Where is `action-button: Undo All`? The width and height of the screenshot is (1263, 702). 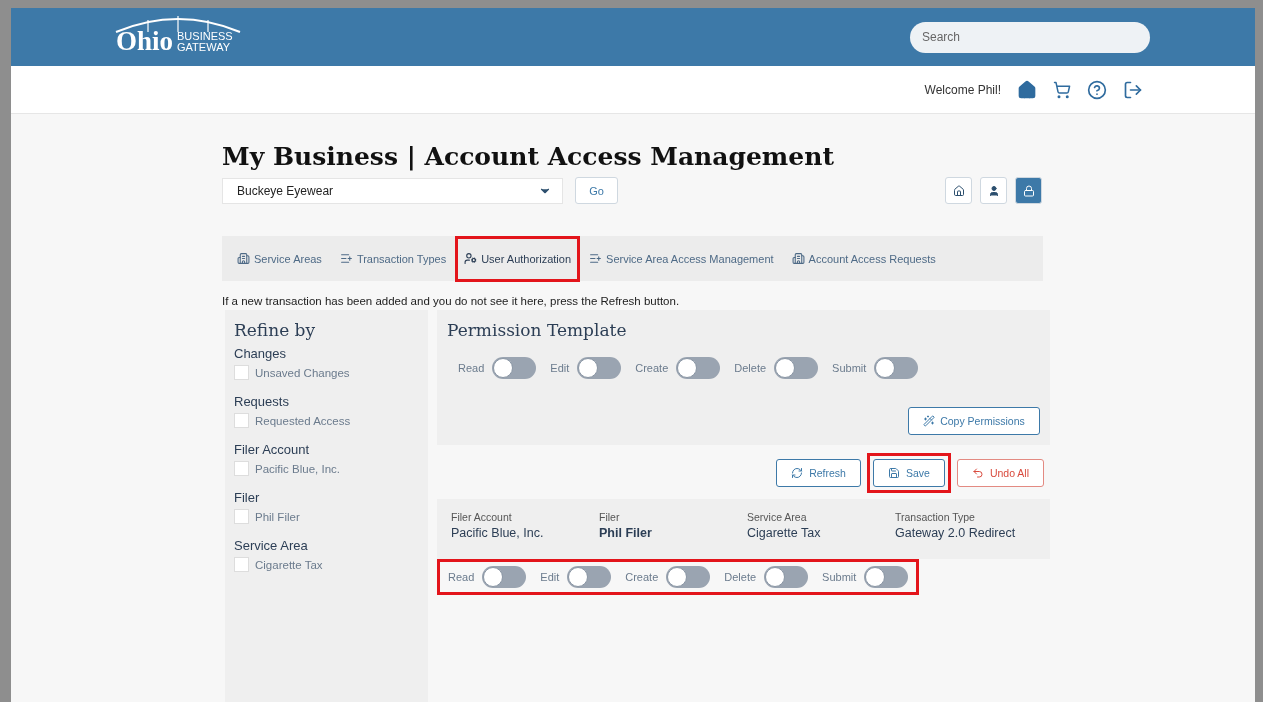
action-button: Undo All is located at coordinates (1000, 473).